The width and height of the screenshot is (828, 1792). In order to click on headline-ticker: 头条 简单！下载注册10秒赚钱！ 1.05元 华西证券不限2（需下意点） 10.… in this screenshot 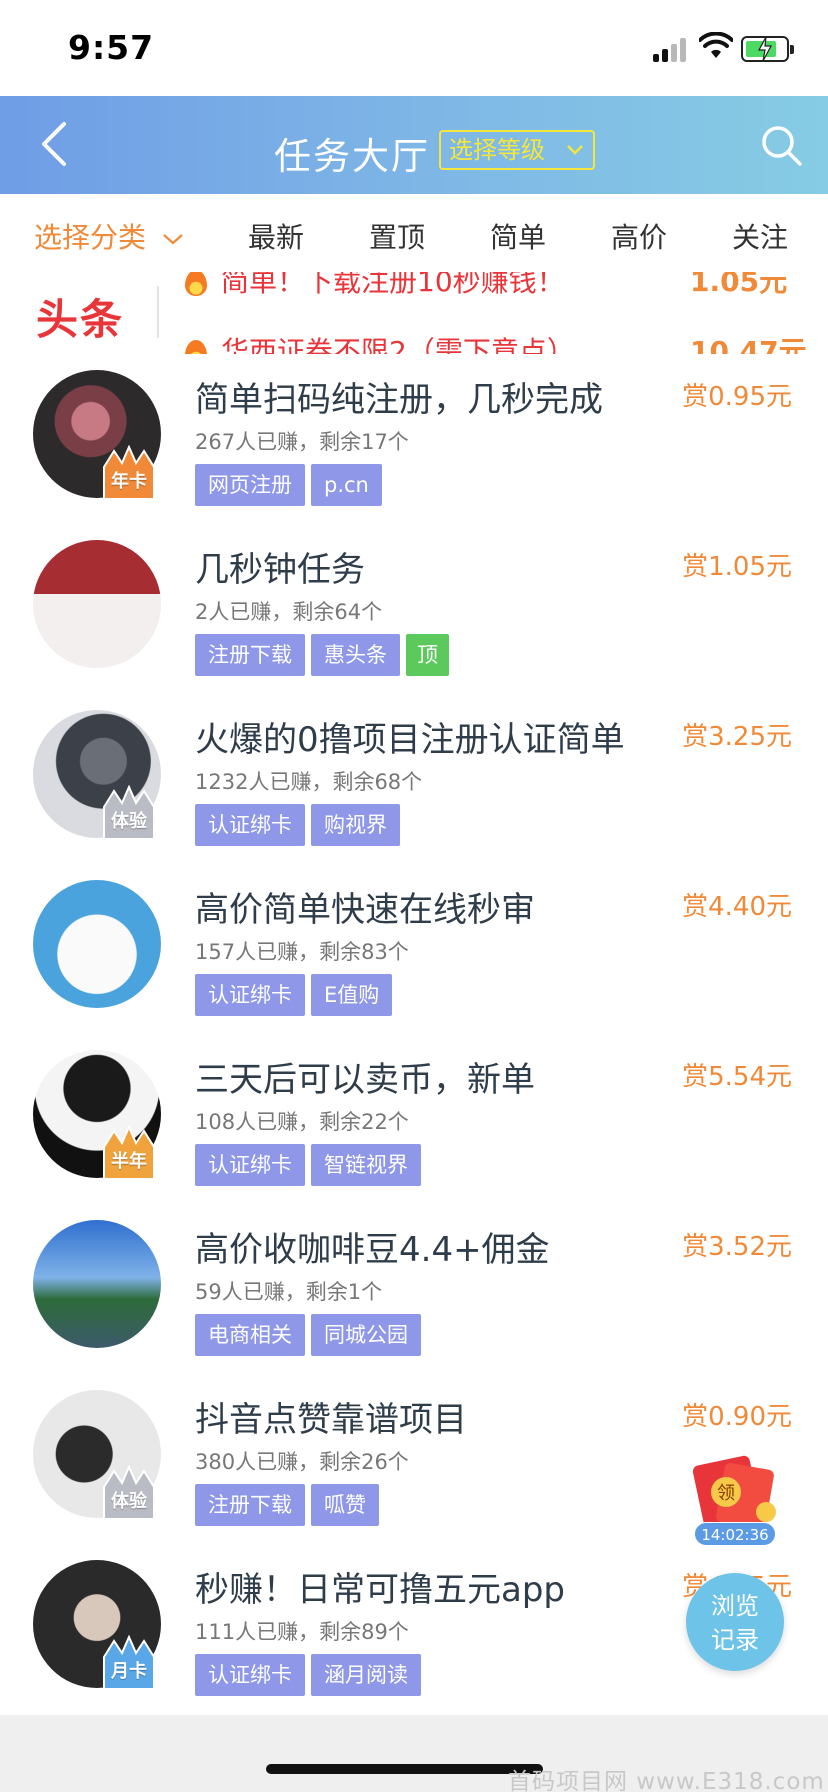, I will do `click(414, 313)`.